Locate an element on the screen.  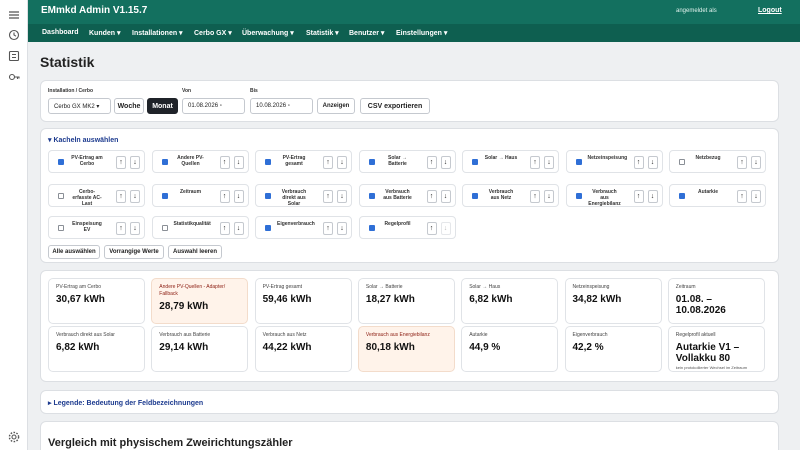
select-all-button: Alle auswählen is located at coordinates (74, 252).